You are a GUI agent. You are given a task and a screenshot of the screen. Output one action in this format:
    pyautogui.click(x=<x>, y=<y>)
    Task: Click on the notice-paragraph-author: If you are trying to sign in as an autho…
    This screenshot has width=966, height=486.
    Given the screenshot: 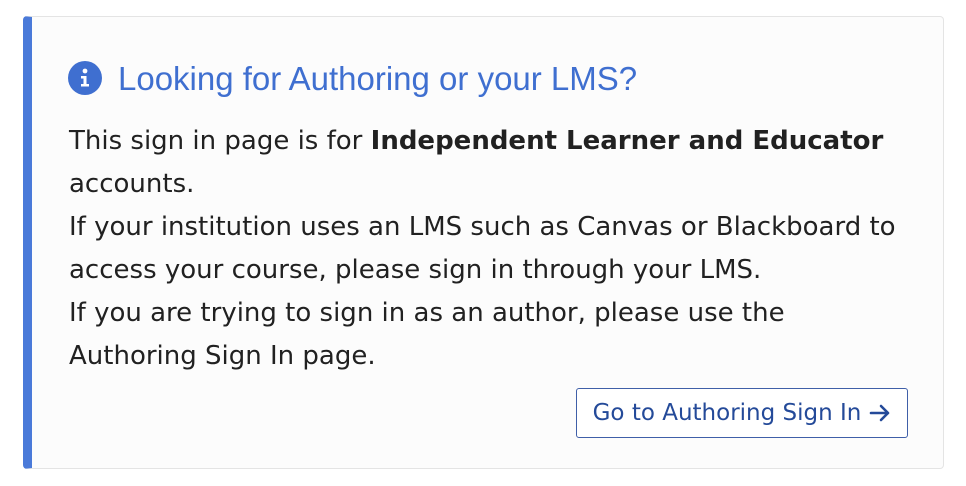 What is the action you would take?
    pyautogui.click(x=427, y=334)
    